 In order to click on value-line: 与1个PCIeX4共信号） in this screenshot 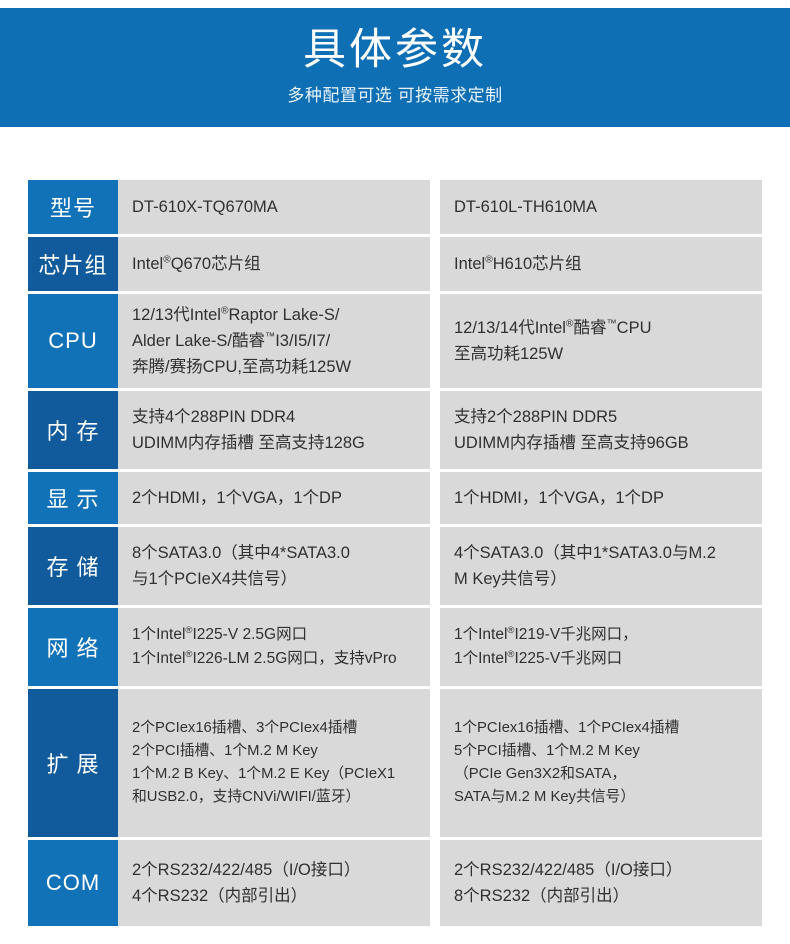, I will do `click(215, 579)`.